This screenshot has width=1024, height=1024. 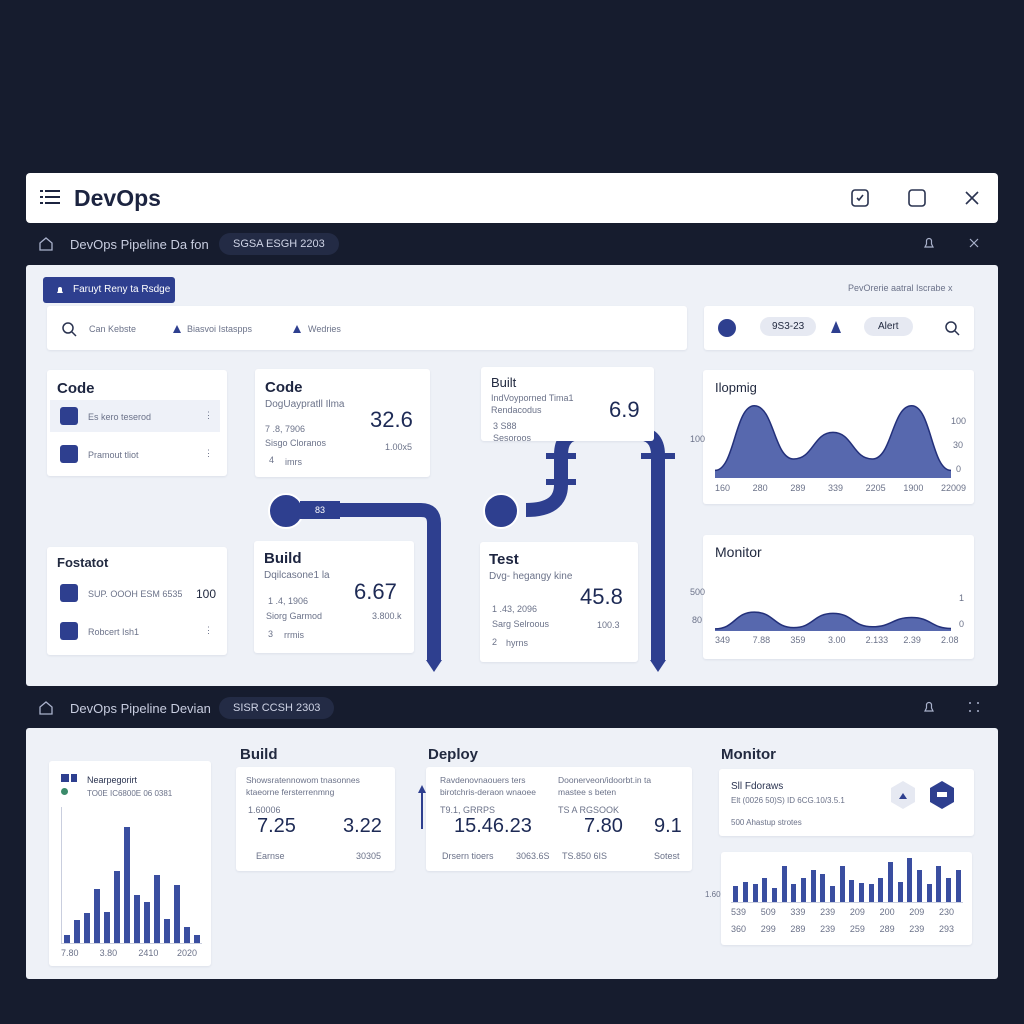 I want to click on card-line: rrmis, so click(x=294, y=635).